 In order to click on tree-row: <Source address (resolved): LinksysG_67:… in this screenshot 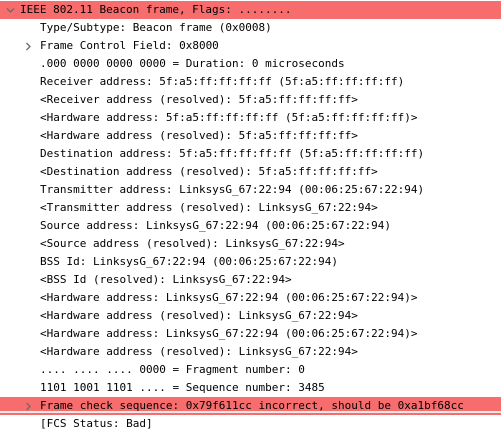, I will do `click(250, 244)`.